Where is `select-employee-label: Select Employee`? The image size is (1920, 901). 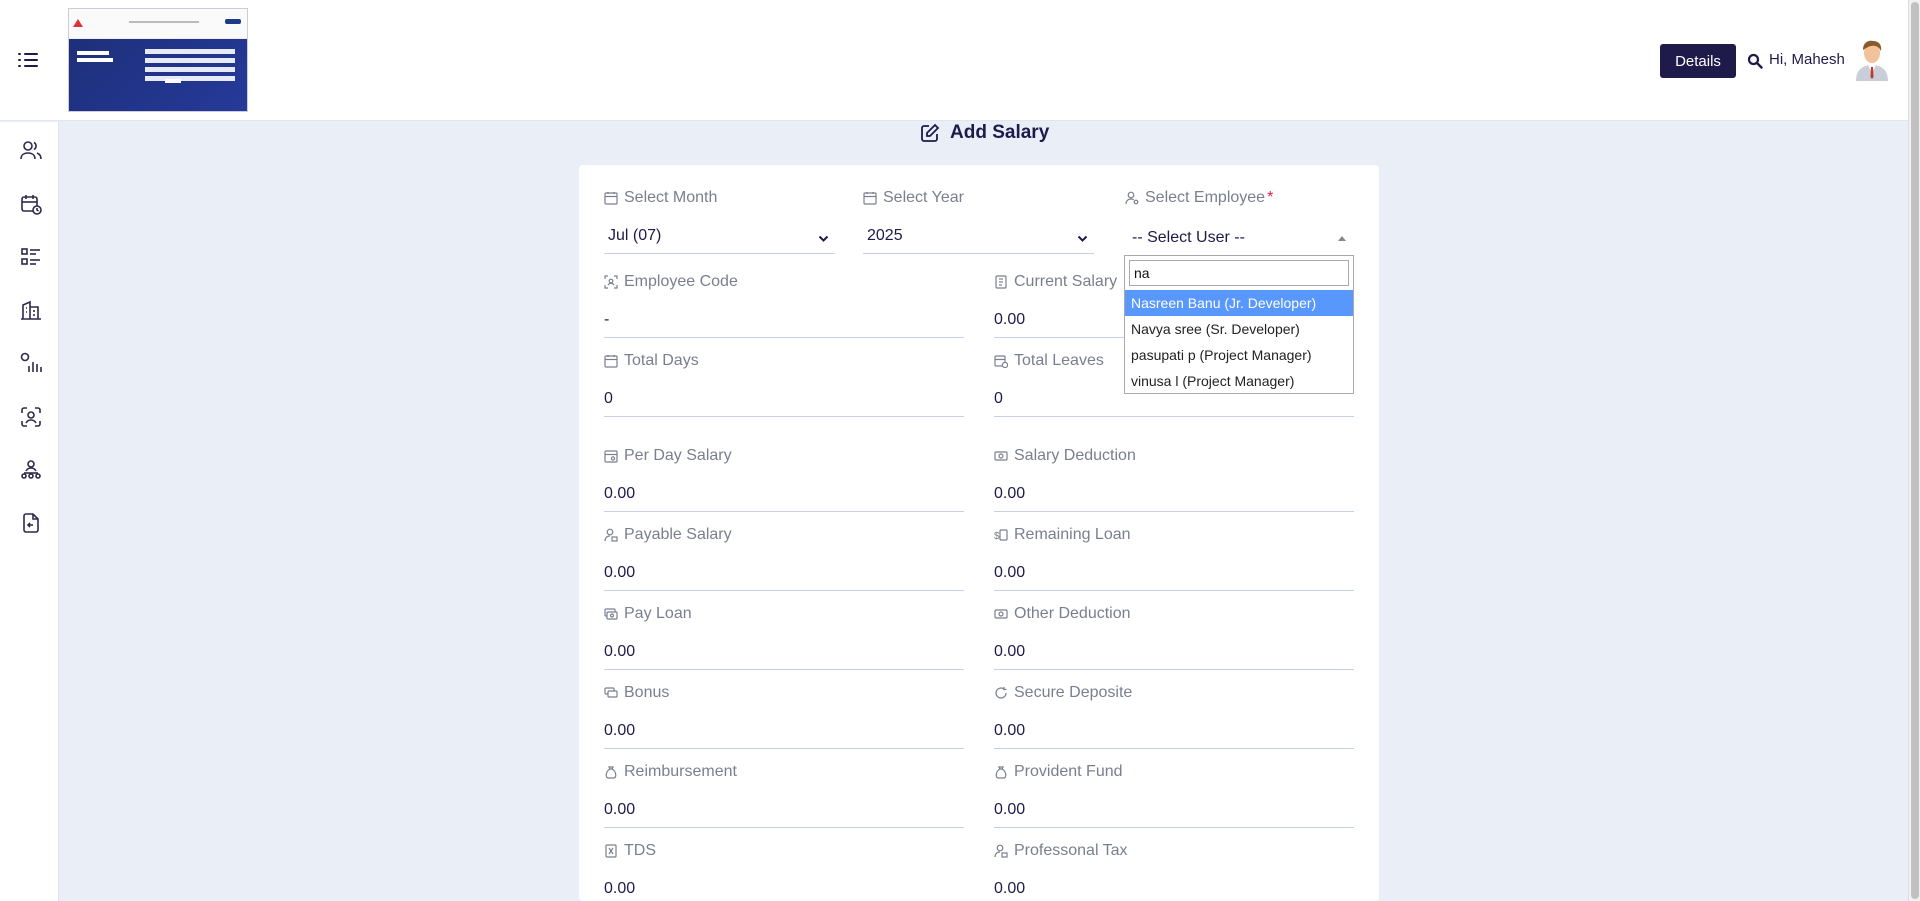
select-employee-label: Select Employee is located at coordinates (1205, 197).